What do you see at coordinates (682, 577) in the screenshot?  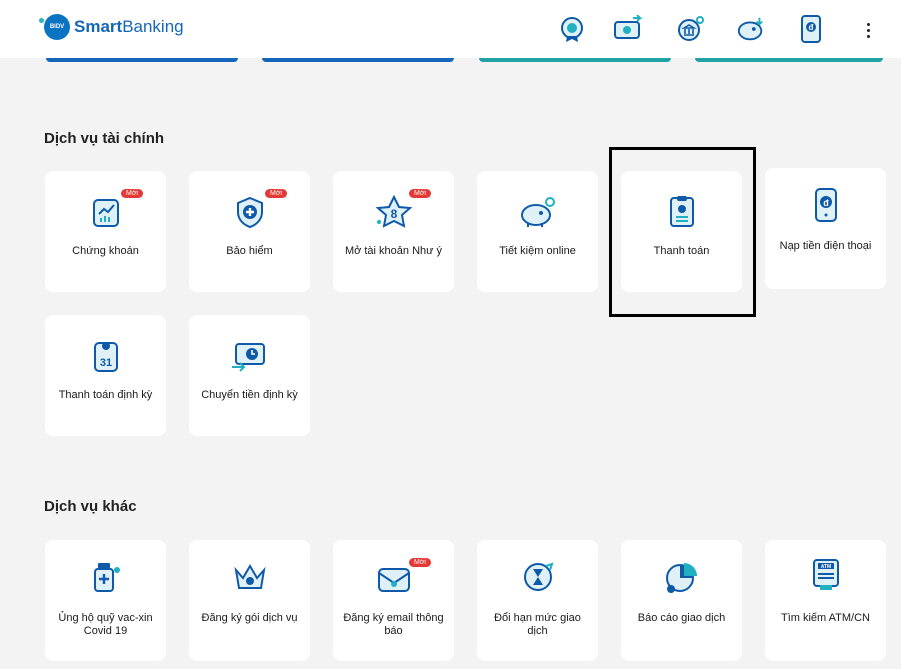 I see `pie-report-icon` at bounding box center [682, 577].